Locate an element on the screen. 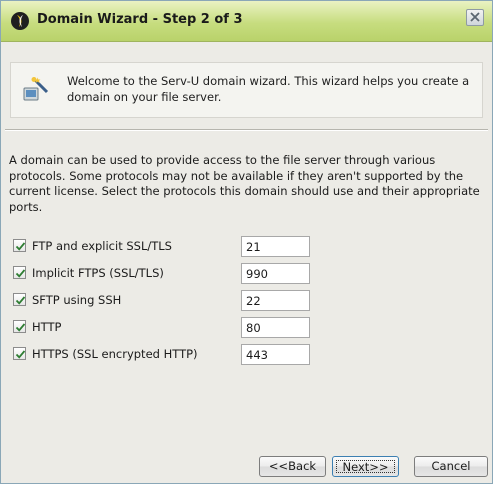  ftp-checkbox is located at coordinates (19, 245).